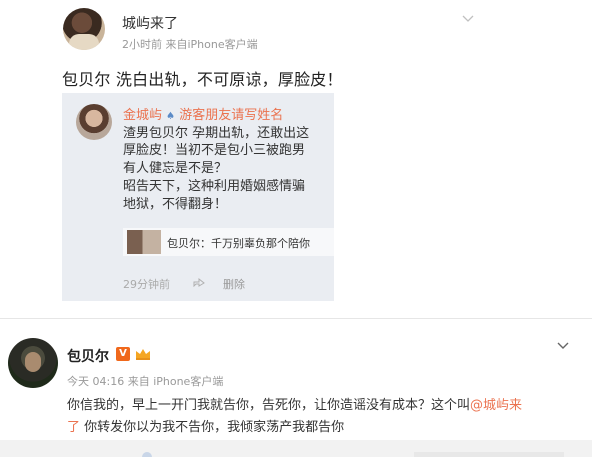  I want to click on repost-line-4: 昭告天下，这种利用婚姻感情骗, so click(214, 186).